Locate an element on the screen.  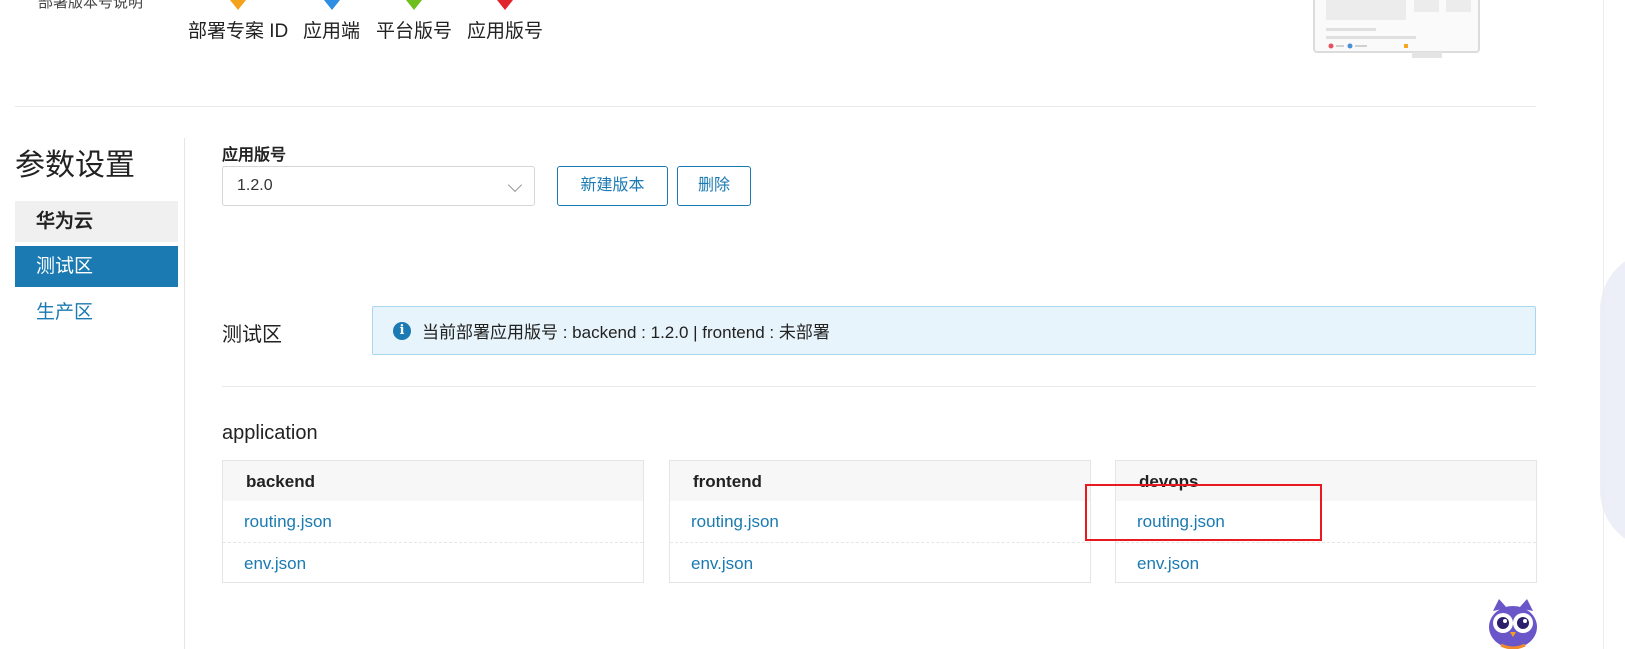
card-title: backend is located at coordinates (433, 481).